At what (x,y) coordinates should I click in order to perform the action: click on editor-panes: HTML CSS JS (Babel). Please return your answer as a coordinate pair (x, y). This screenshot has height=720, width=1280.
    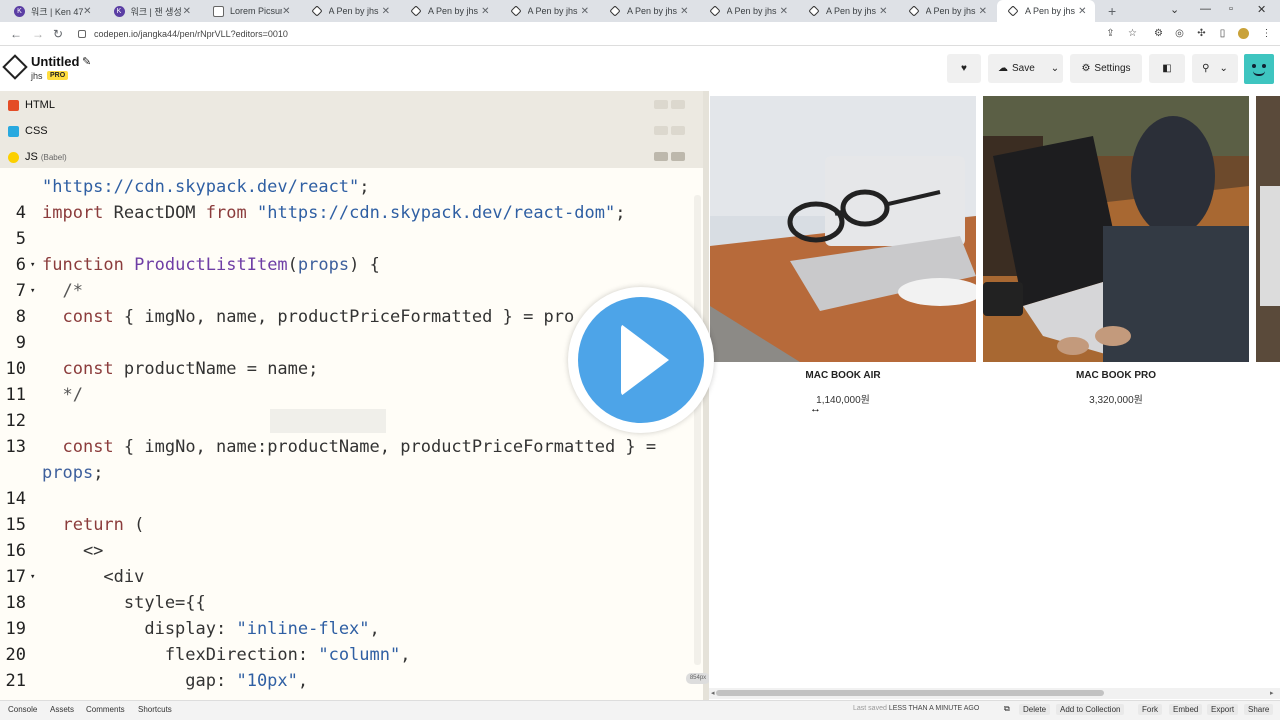
    Looking at the image, I should click on (351, 129).